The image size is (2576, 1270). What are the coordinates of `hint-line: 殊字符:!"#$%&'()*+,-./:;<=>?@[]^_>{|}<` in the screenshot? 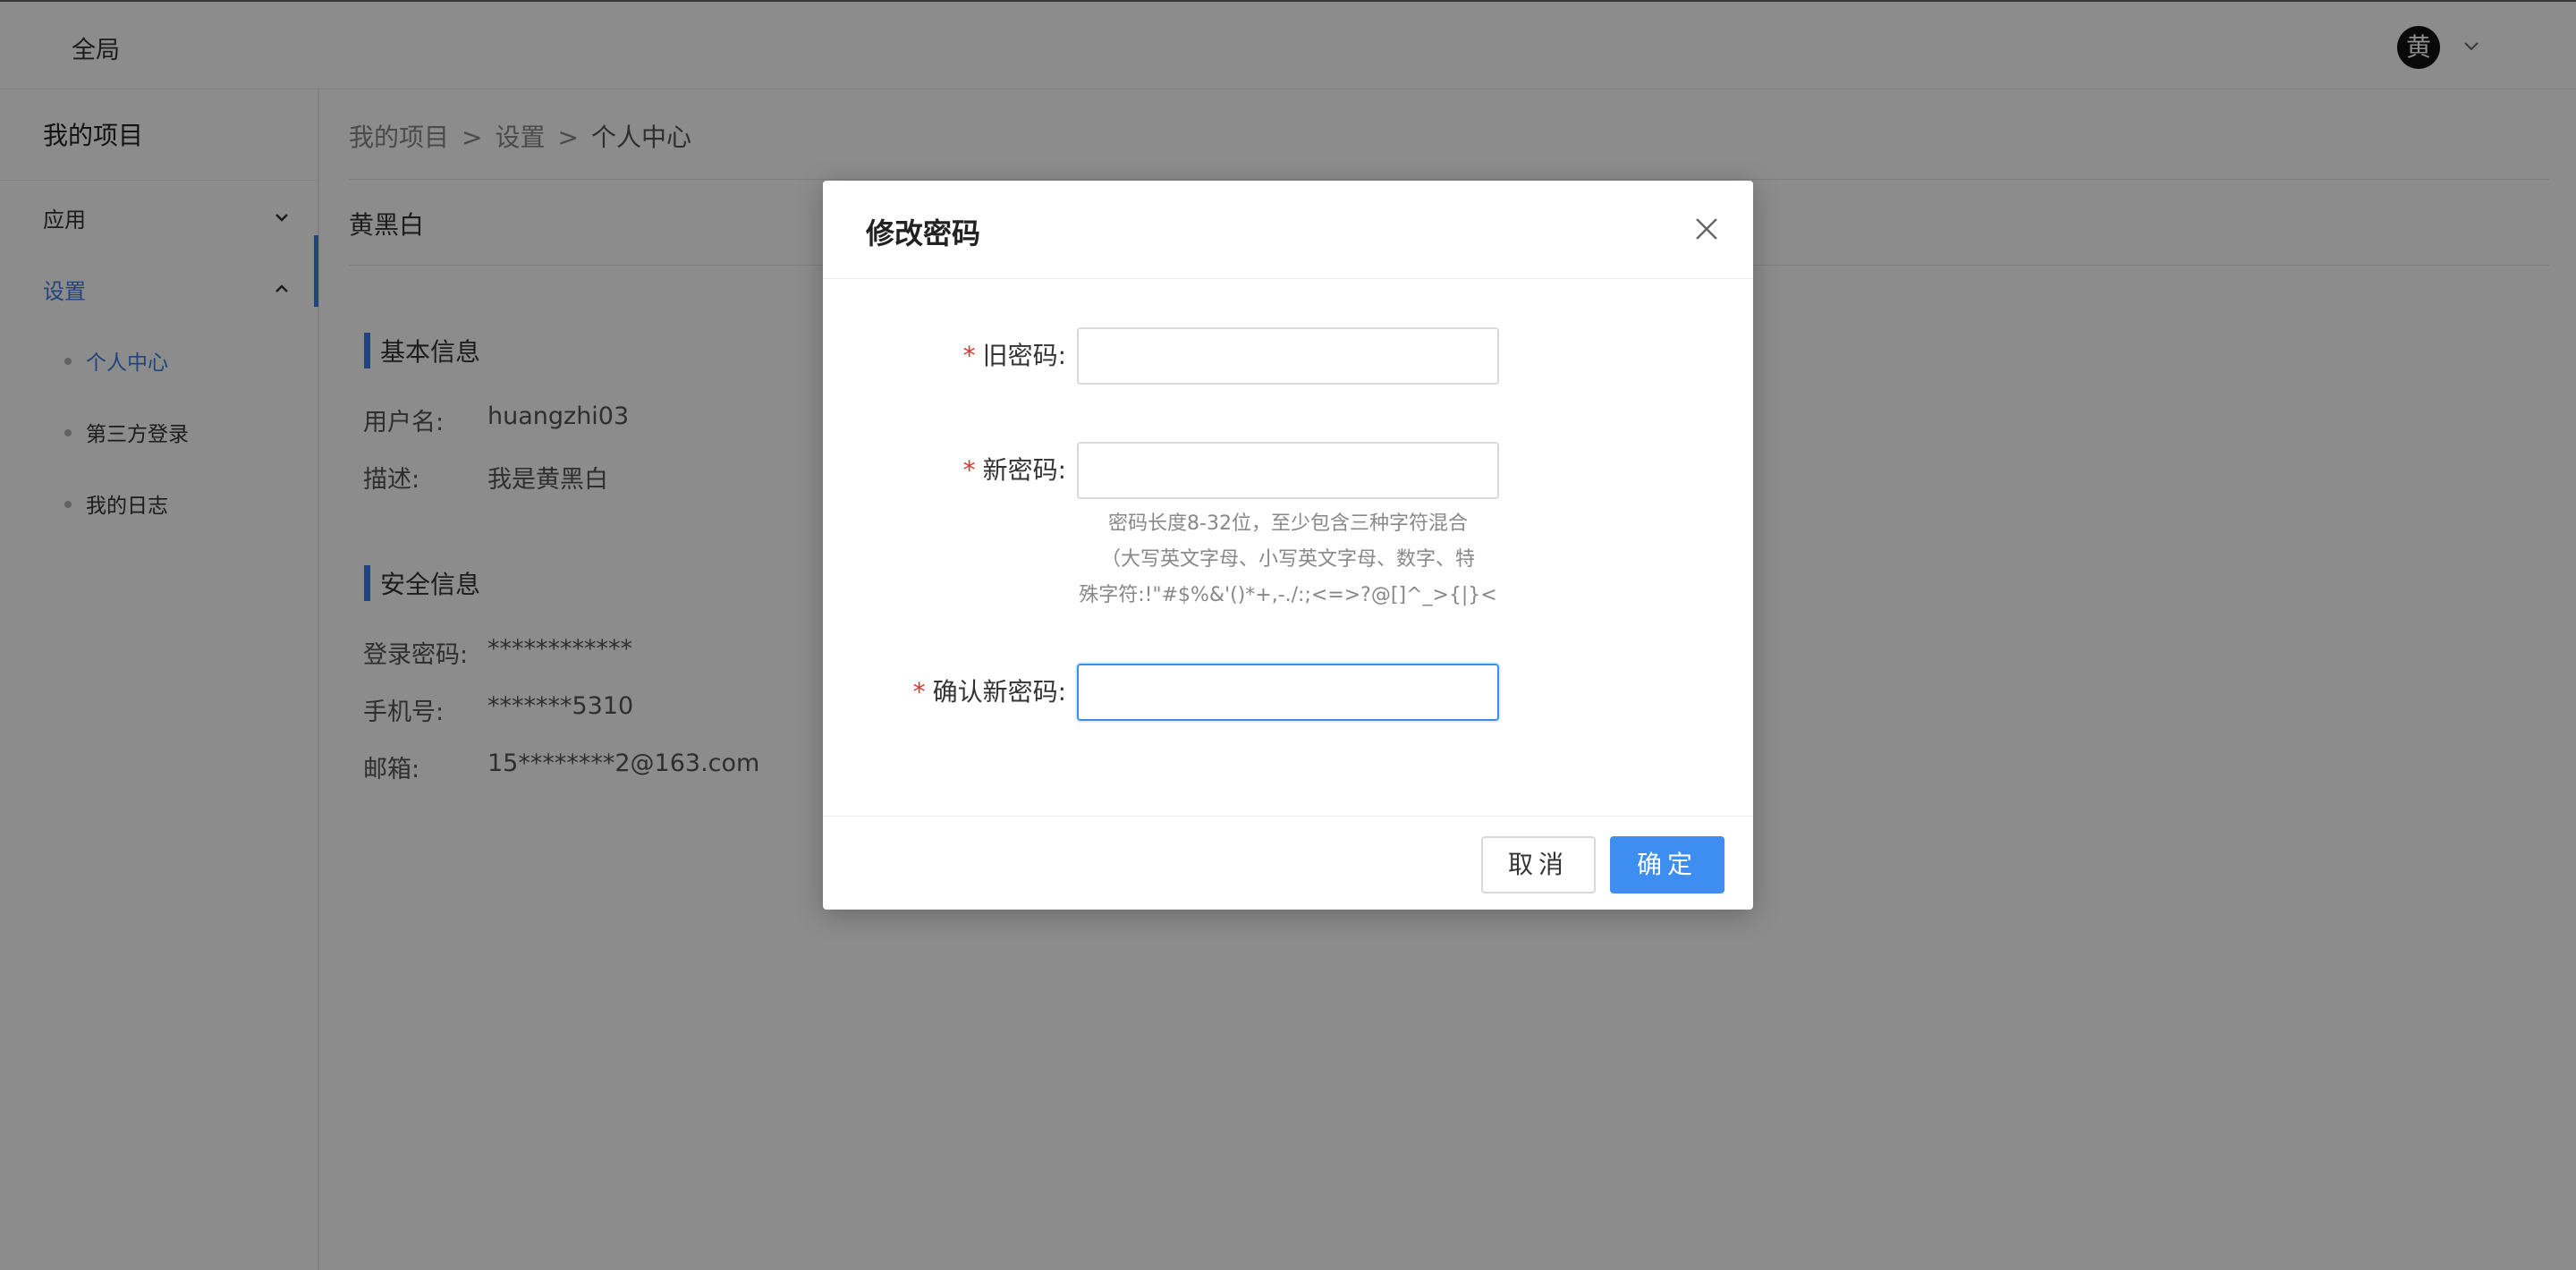 It's located at (1288, 595).